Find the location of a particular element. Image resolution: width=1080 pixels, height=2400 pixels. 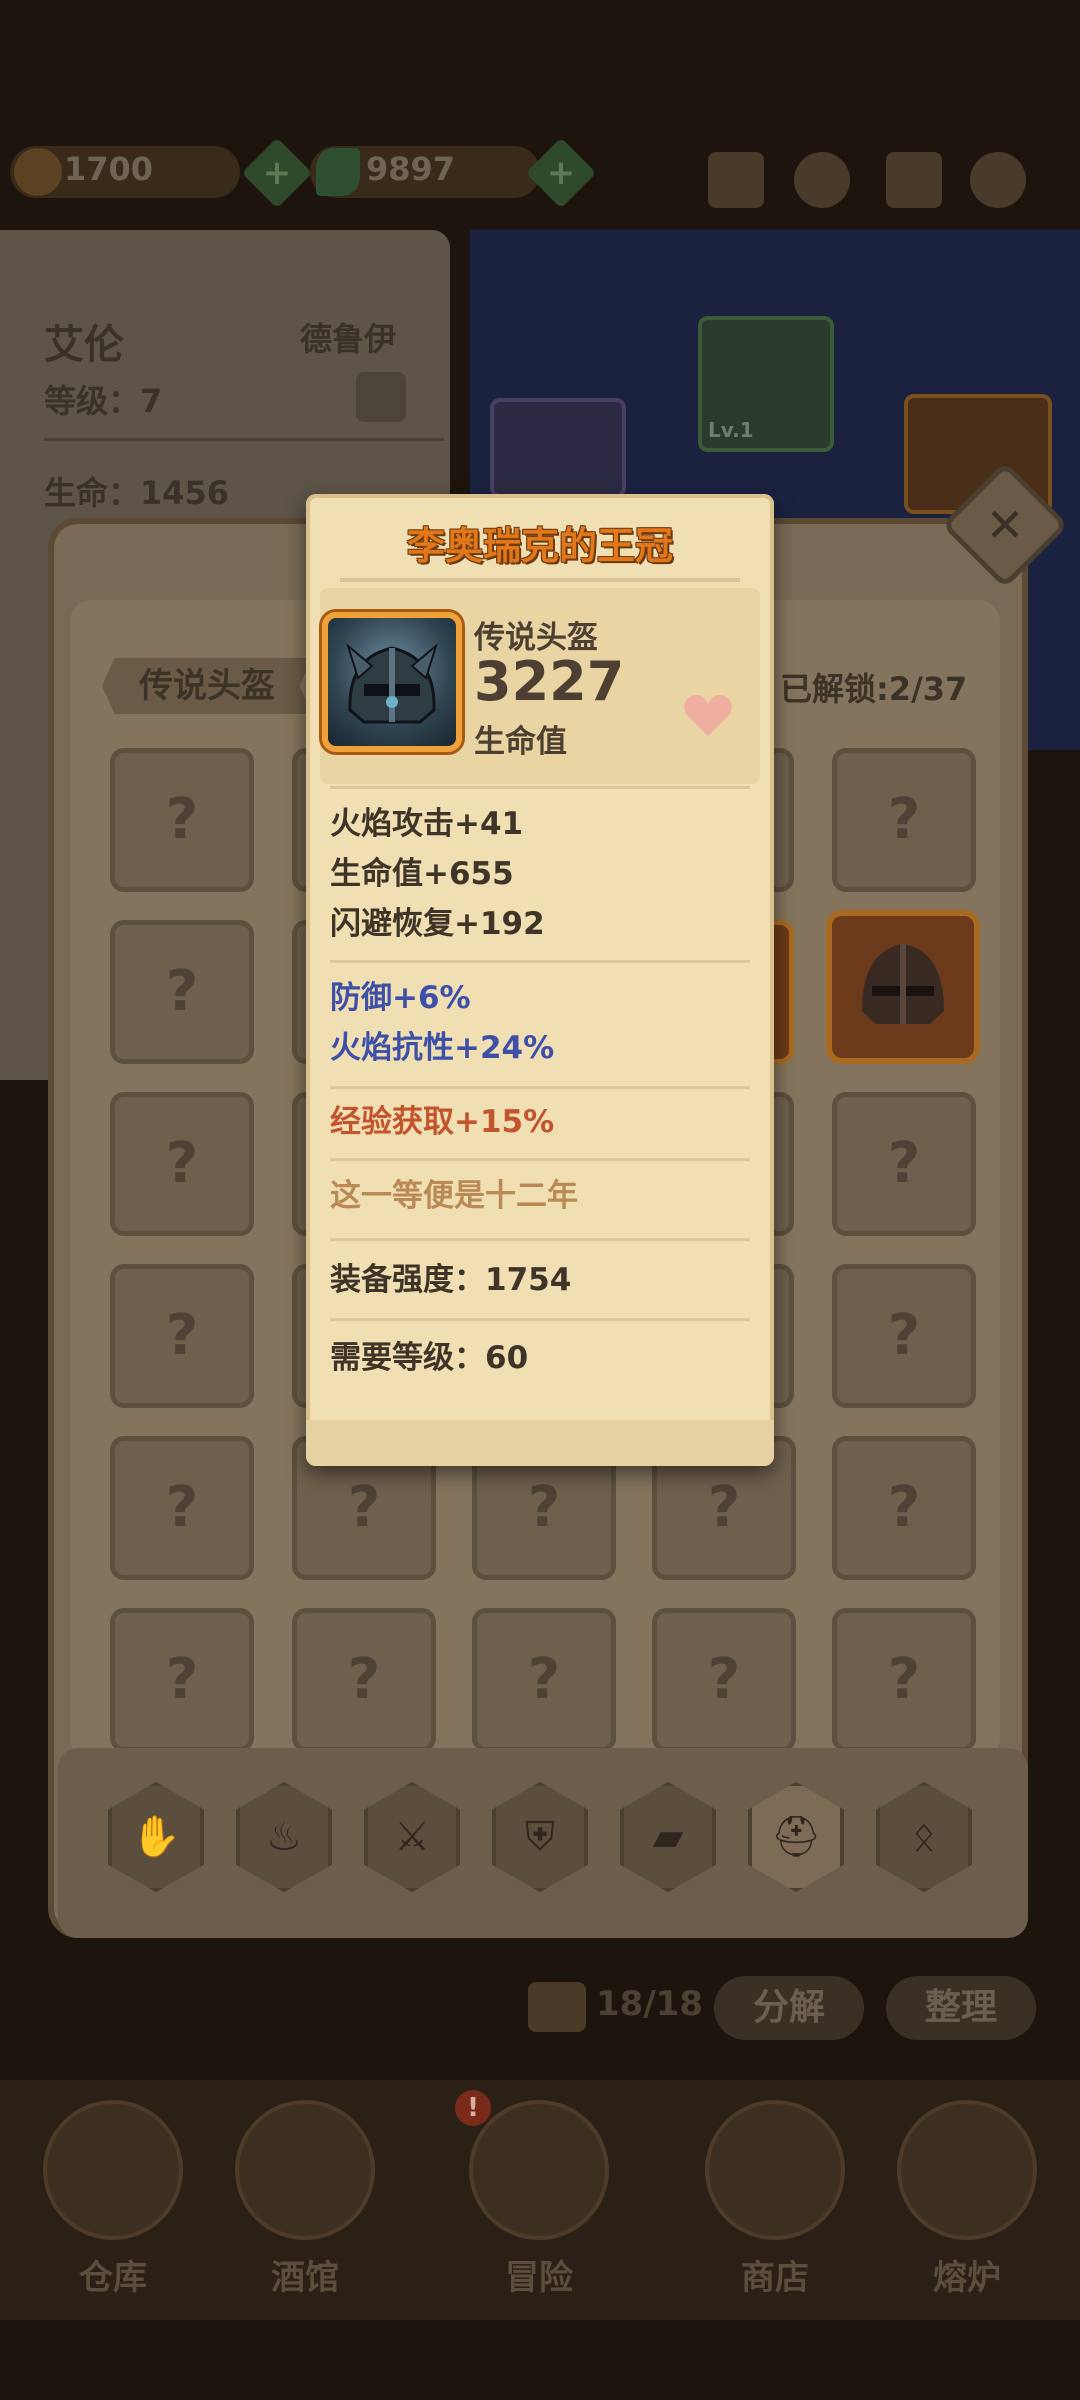

helmet-item-slot is located at coordinates (903, 987).